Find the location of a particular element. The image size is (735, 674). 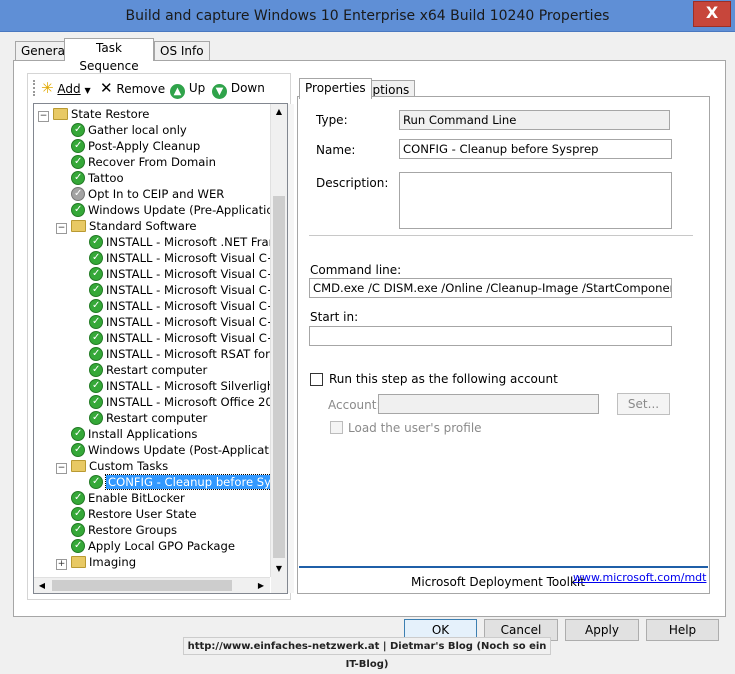

tree-item: ✓ Recover From Domain is located at coordinates (136, 162).